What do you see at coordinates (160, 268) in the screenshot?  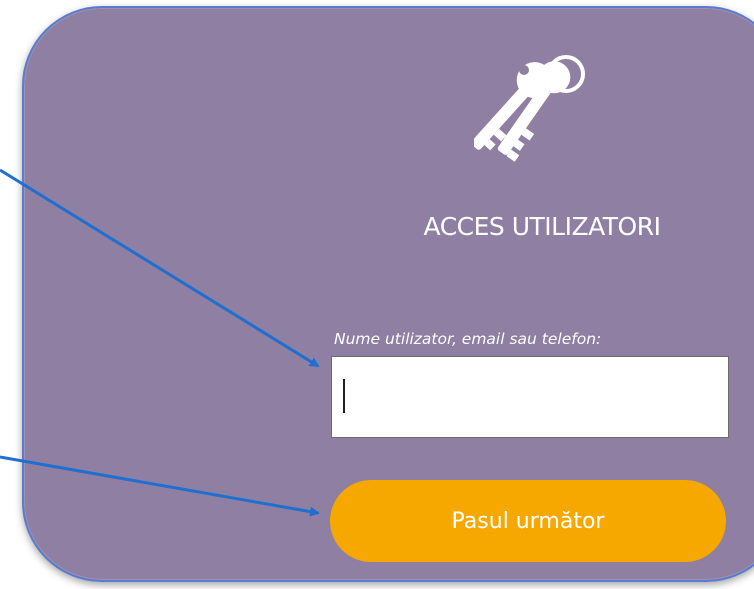 I see `arrow-to-username-field` at bounding box center [160, 268].